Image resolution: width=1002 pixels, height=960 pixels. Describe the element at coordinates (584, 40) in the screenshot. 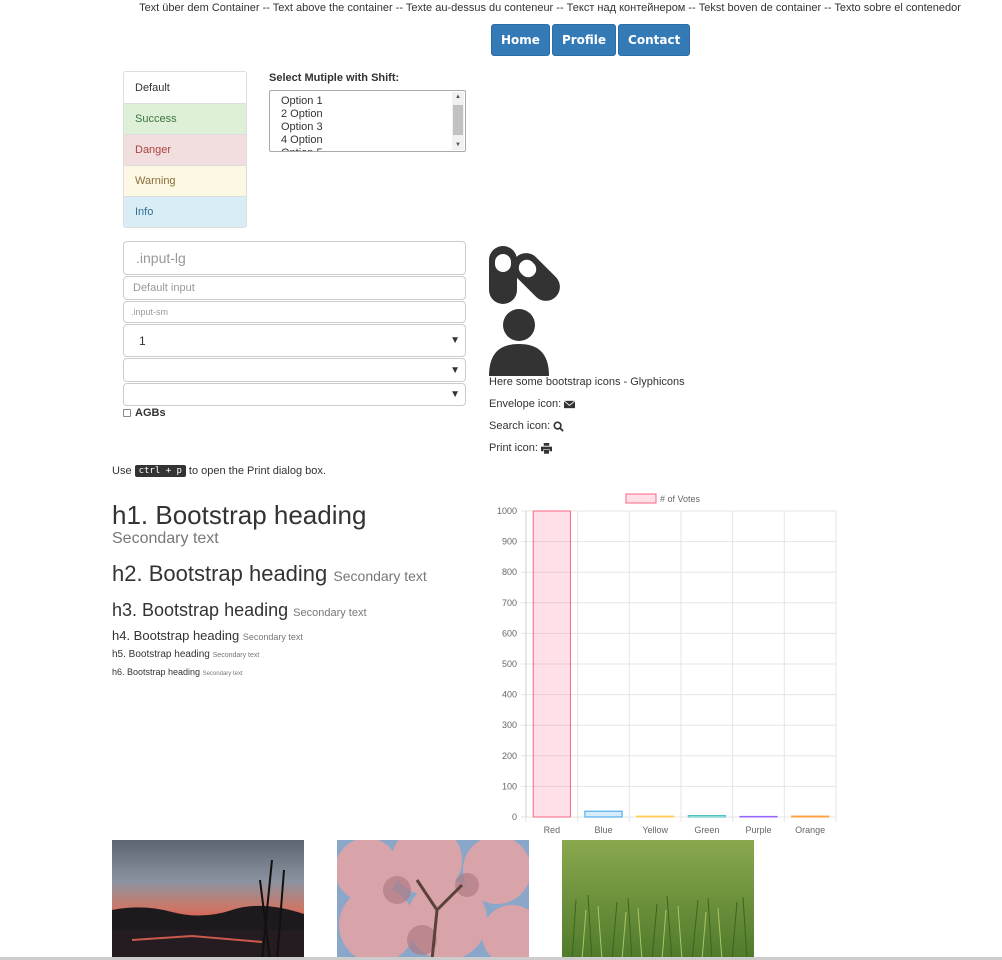

I see `nav-profile-button: Profile` at that location.